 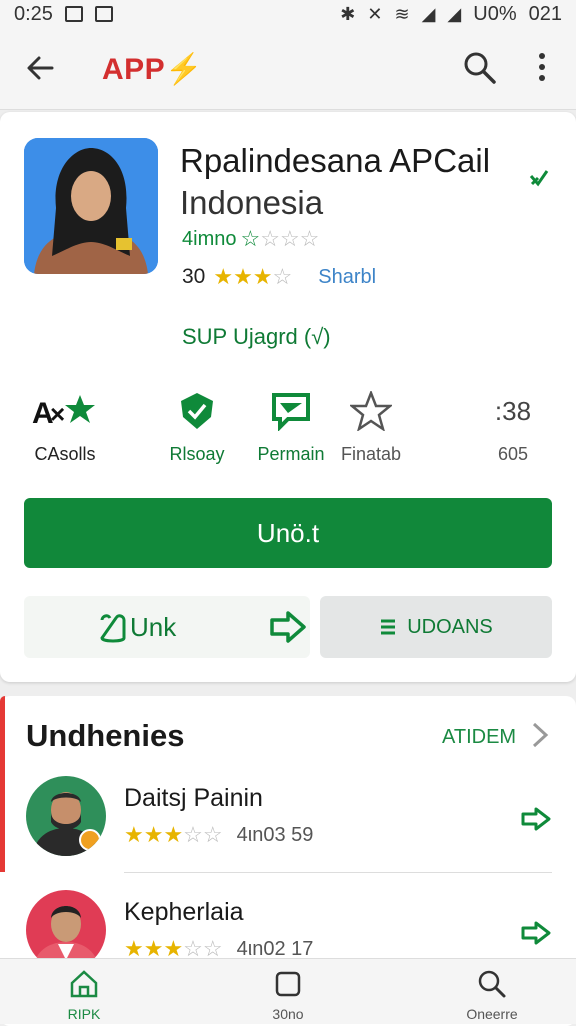 I want to click on nav-label-search: Oneerre, so click(x=492, y=1014).